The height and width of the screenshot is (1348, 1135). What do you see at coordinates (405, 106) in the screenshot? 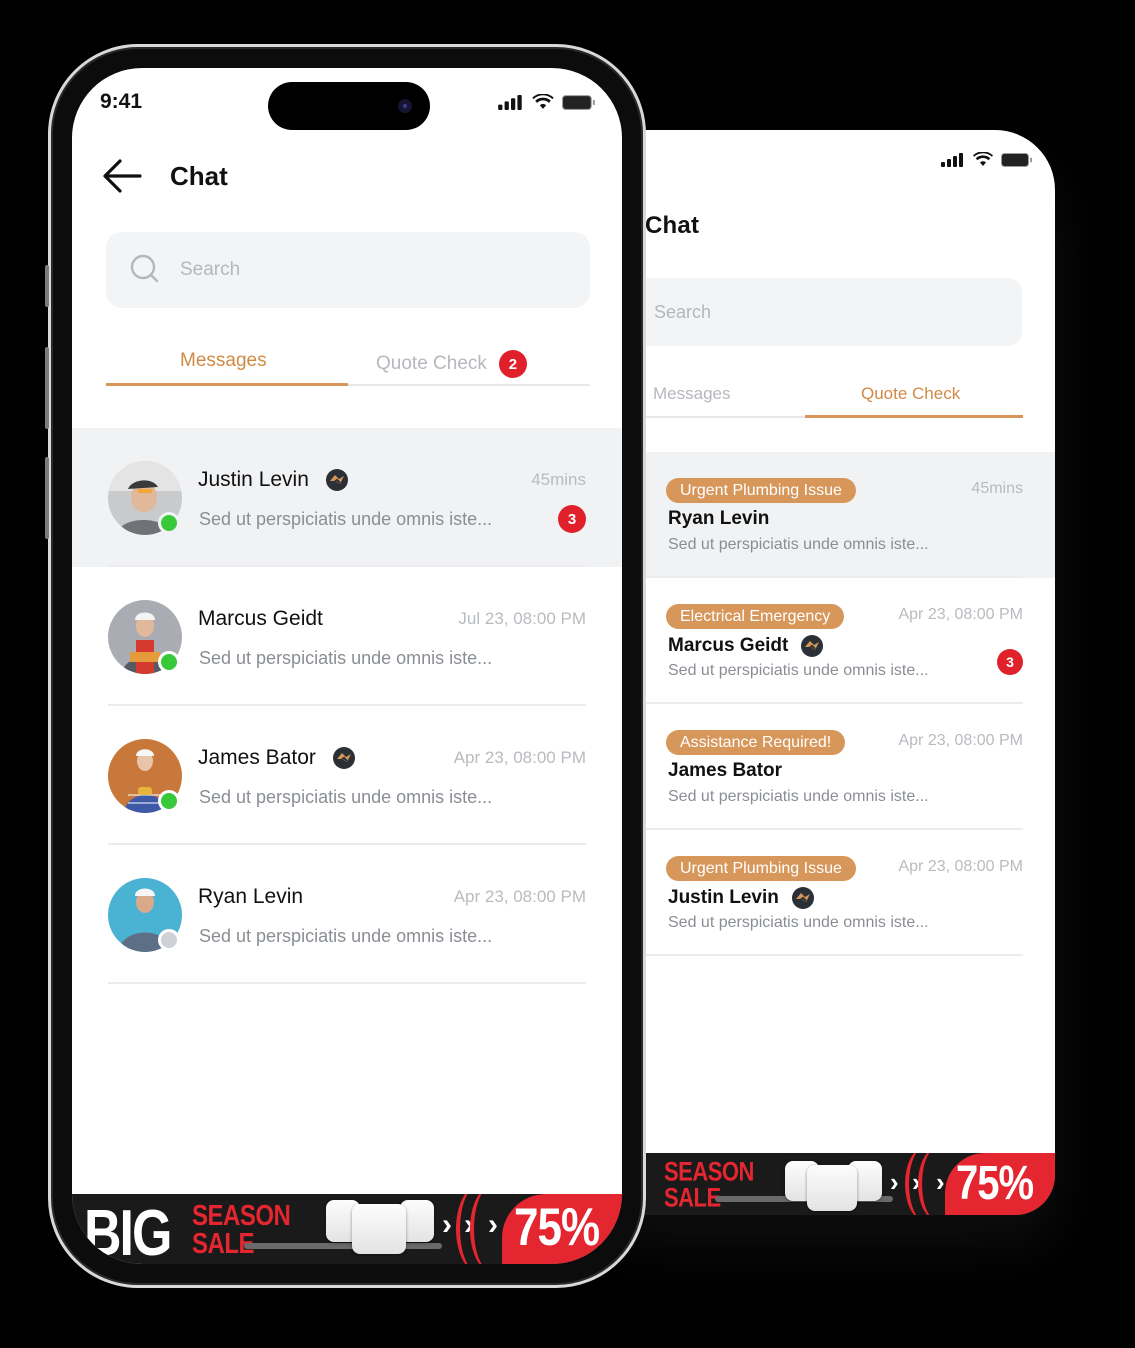
I see `camera-icon` at bounding box center [405, 106].